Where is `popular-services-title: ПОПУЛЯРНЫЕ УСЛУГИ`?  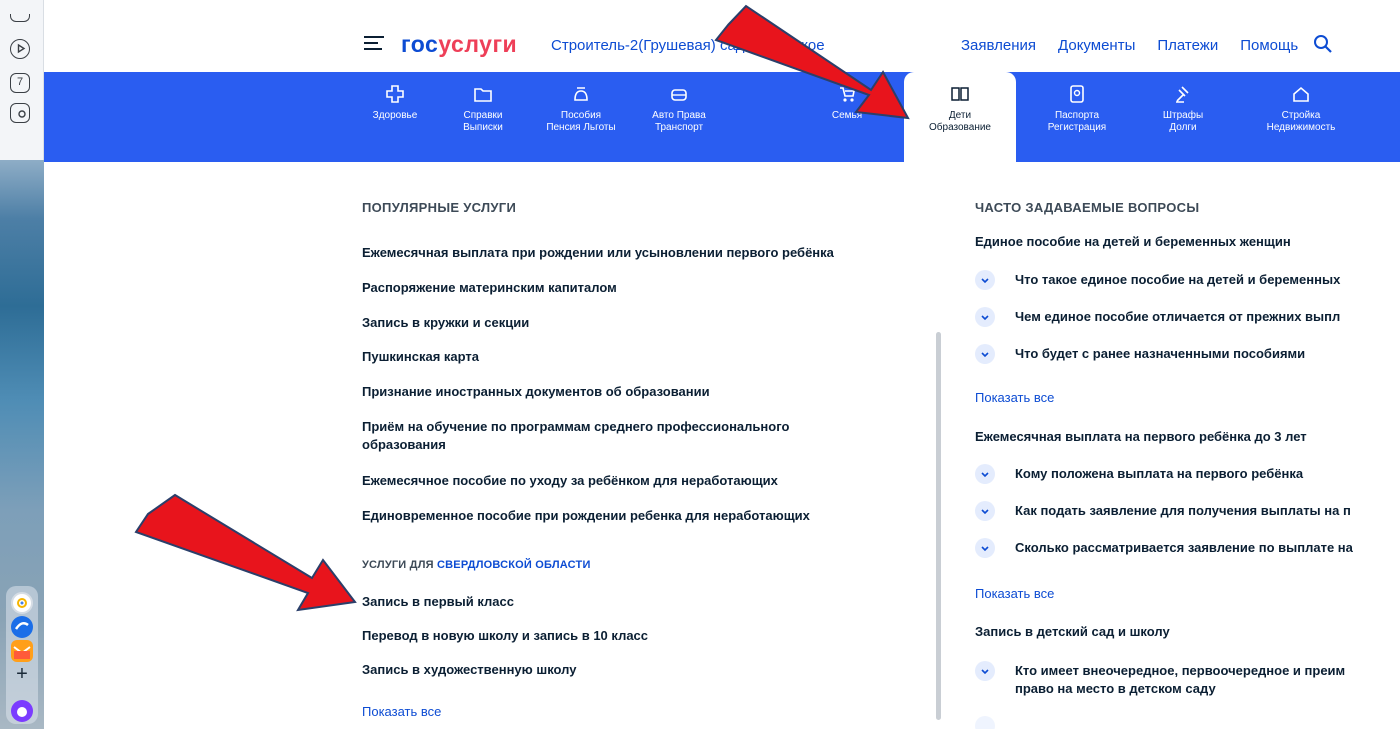
popular-services-title: ПОПУЛЯРНЫЕ УСЛУГИ is located at coordinates (439, 207).